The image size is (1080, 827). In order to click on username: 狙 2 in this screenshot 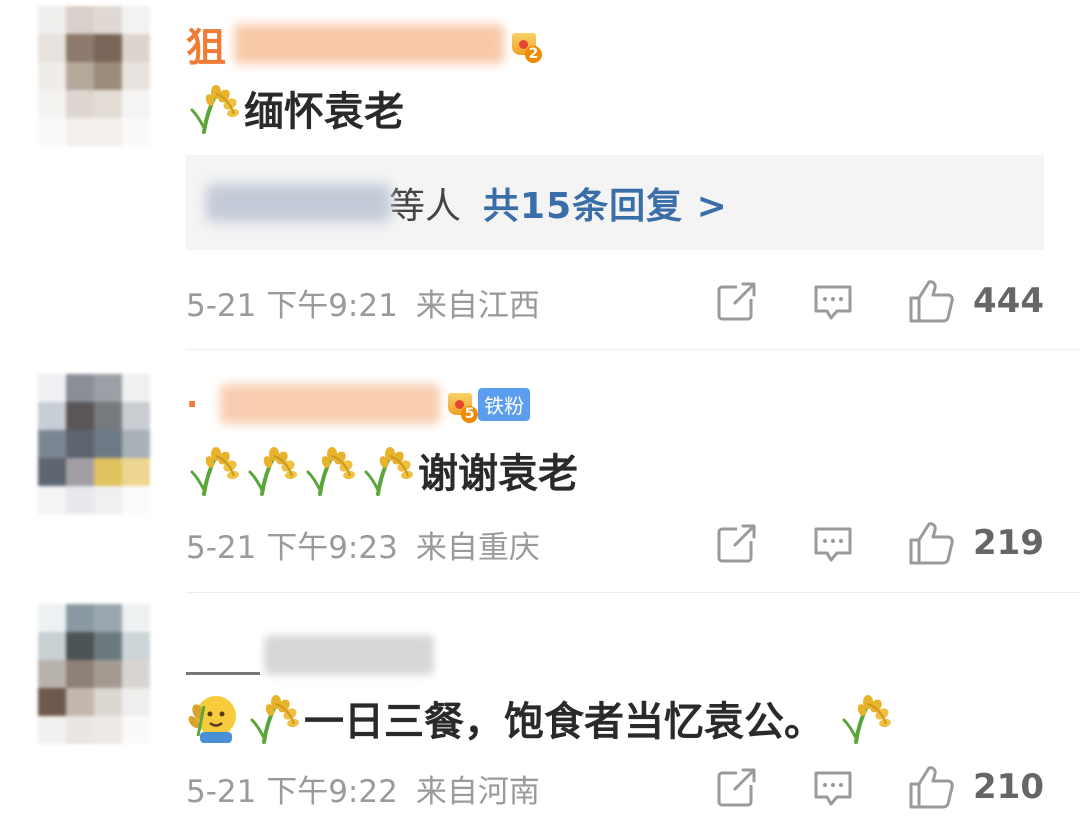, I will do `click(364, 44)`.